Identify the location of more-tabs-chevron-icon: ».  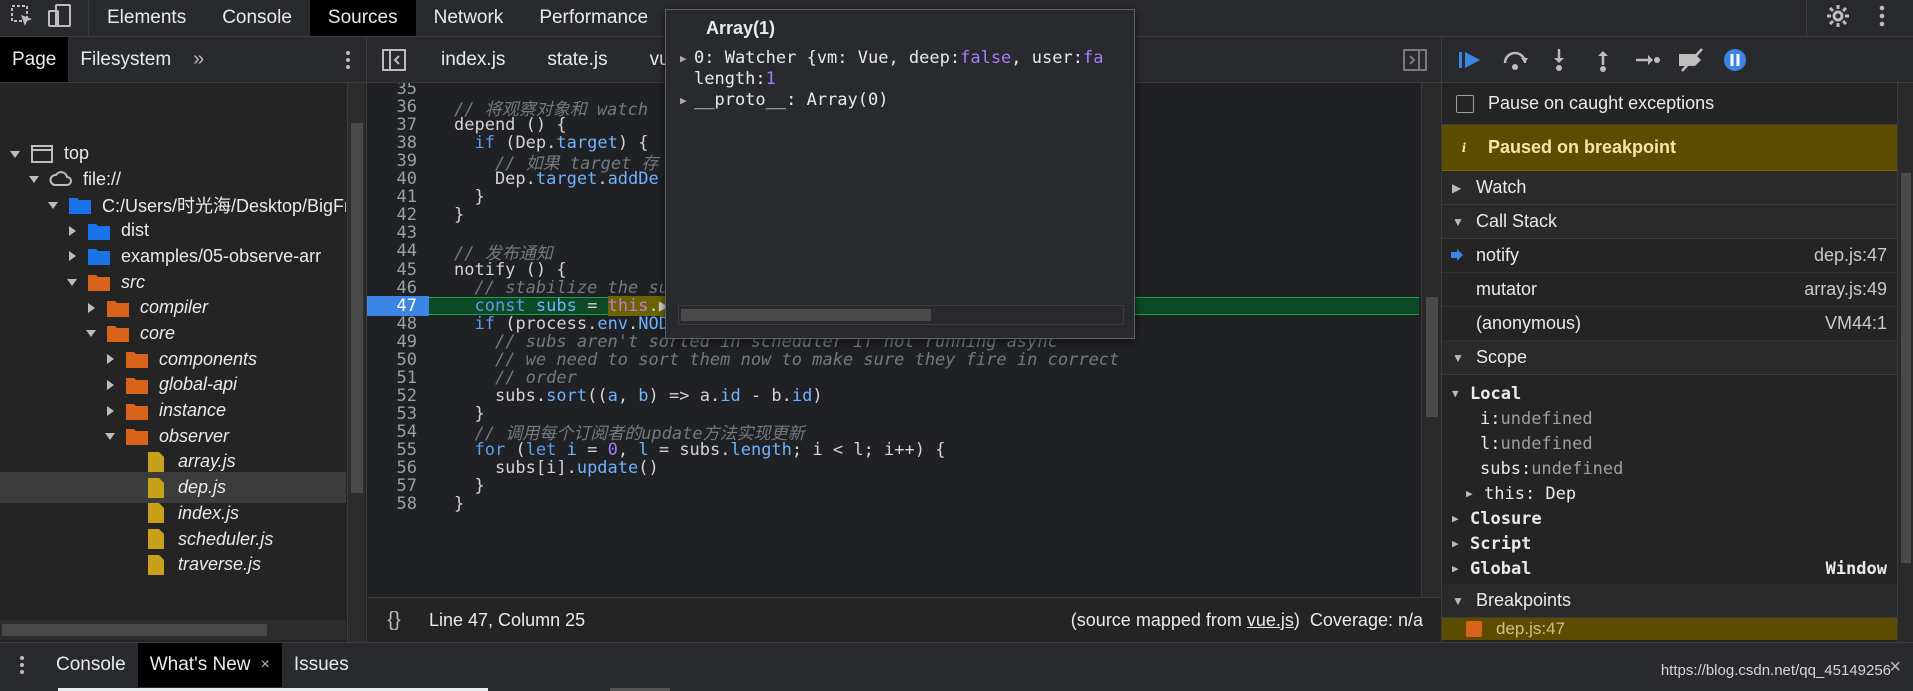
(198, 59).